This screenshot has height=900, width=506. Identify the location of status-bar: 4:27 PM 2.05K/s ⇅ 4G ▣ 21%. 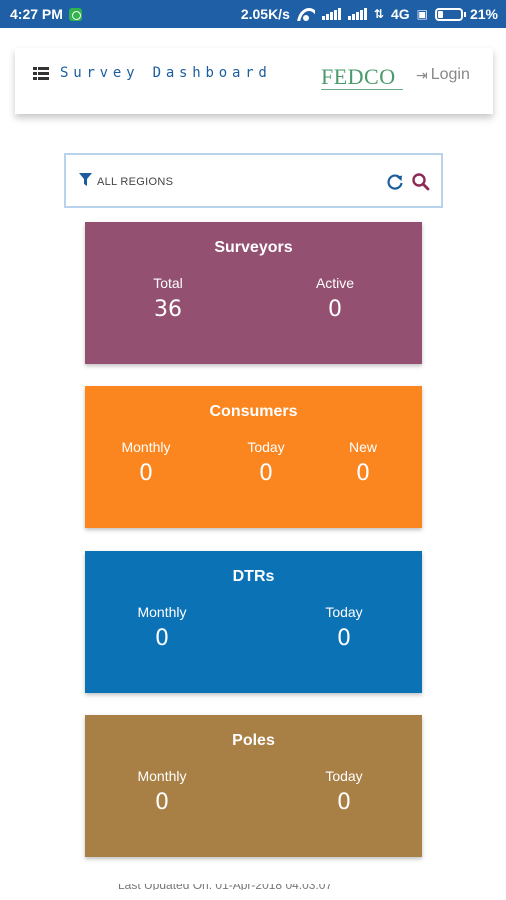
(253, 14).